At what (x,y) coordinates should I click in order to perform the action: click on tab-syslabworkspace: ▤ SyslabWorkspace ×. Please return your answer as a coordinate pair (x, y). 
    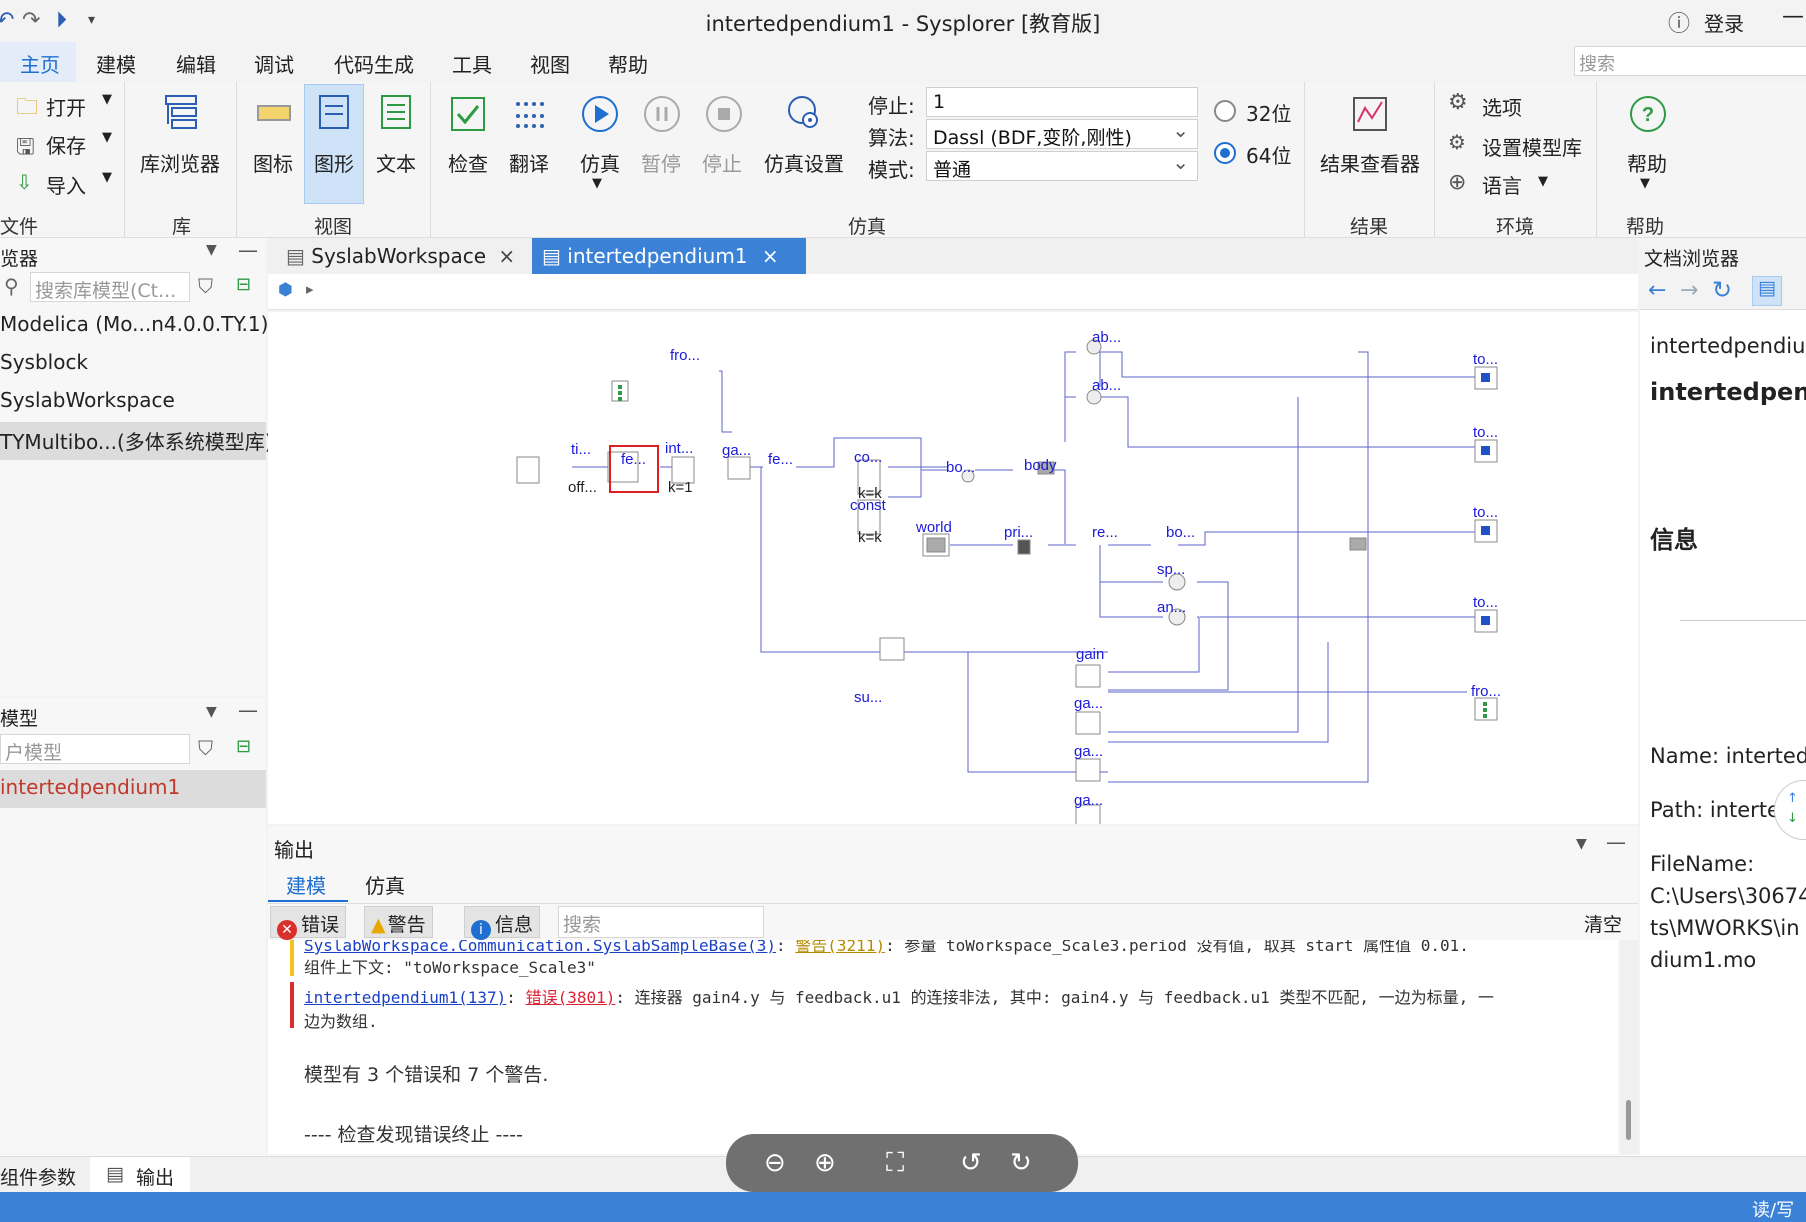
    Looking at the image, I should click on (401, 256).